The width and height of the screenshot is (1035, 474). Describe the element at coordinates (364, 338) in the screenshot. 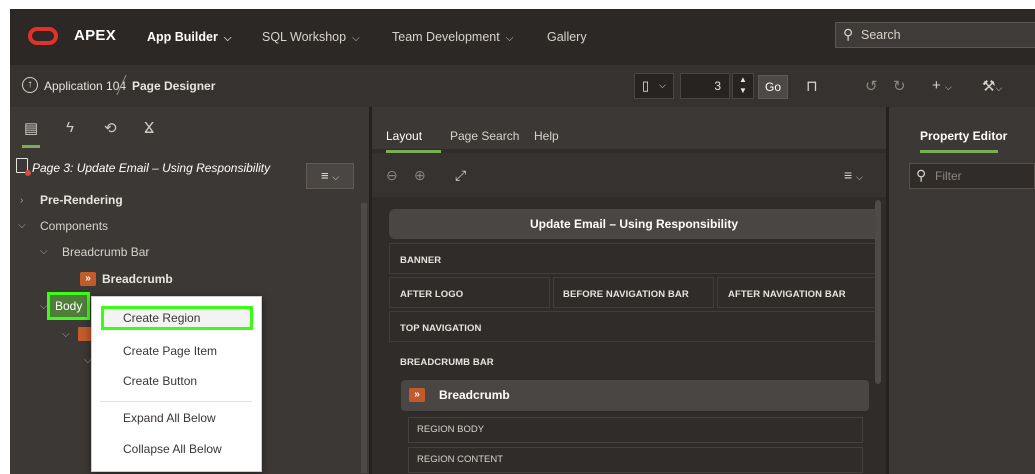

I see `left-scrollbar` at that location.